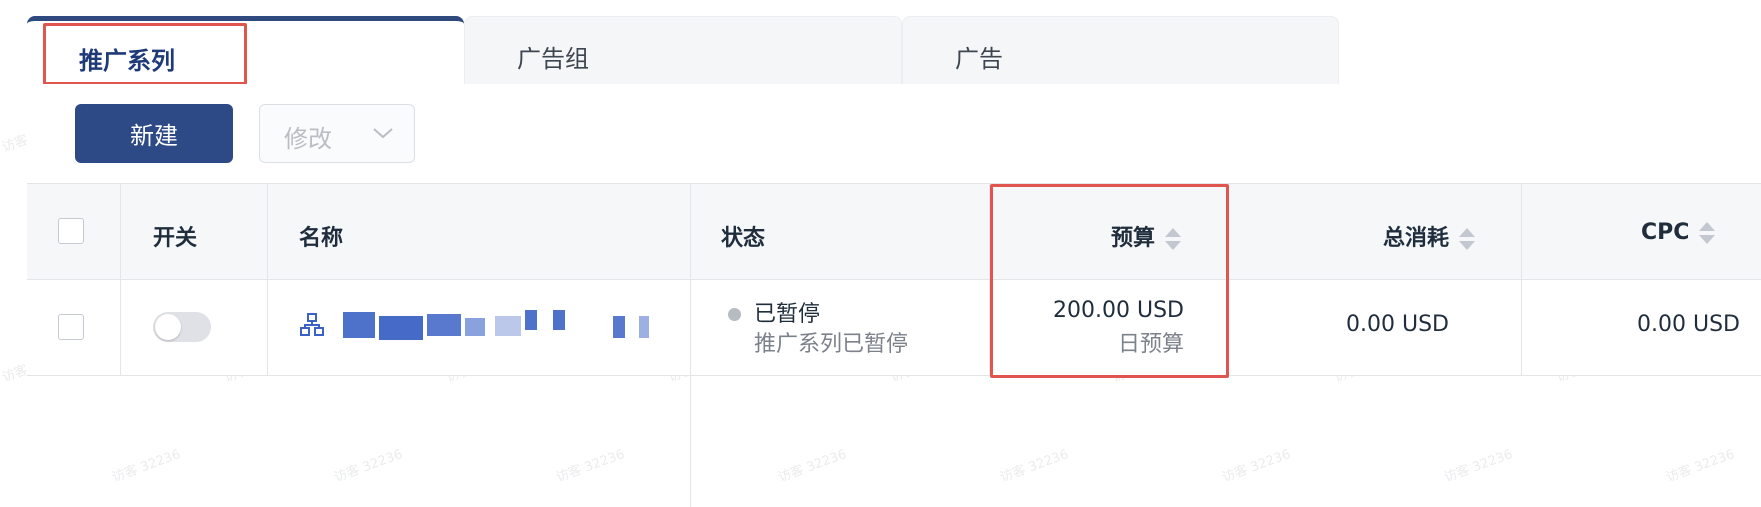 Image resolution: width=1761 pixels, height=507 pixels. I want to click on budget-highlight-box, so click(1109, 281).